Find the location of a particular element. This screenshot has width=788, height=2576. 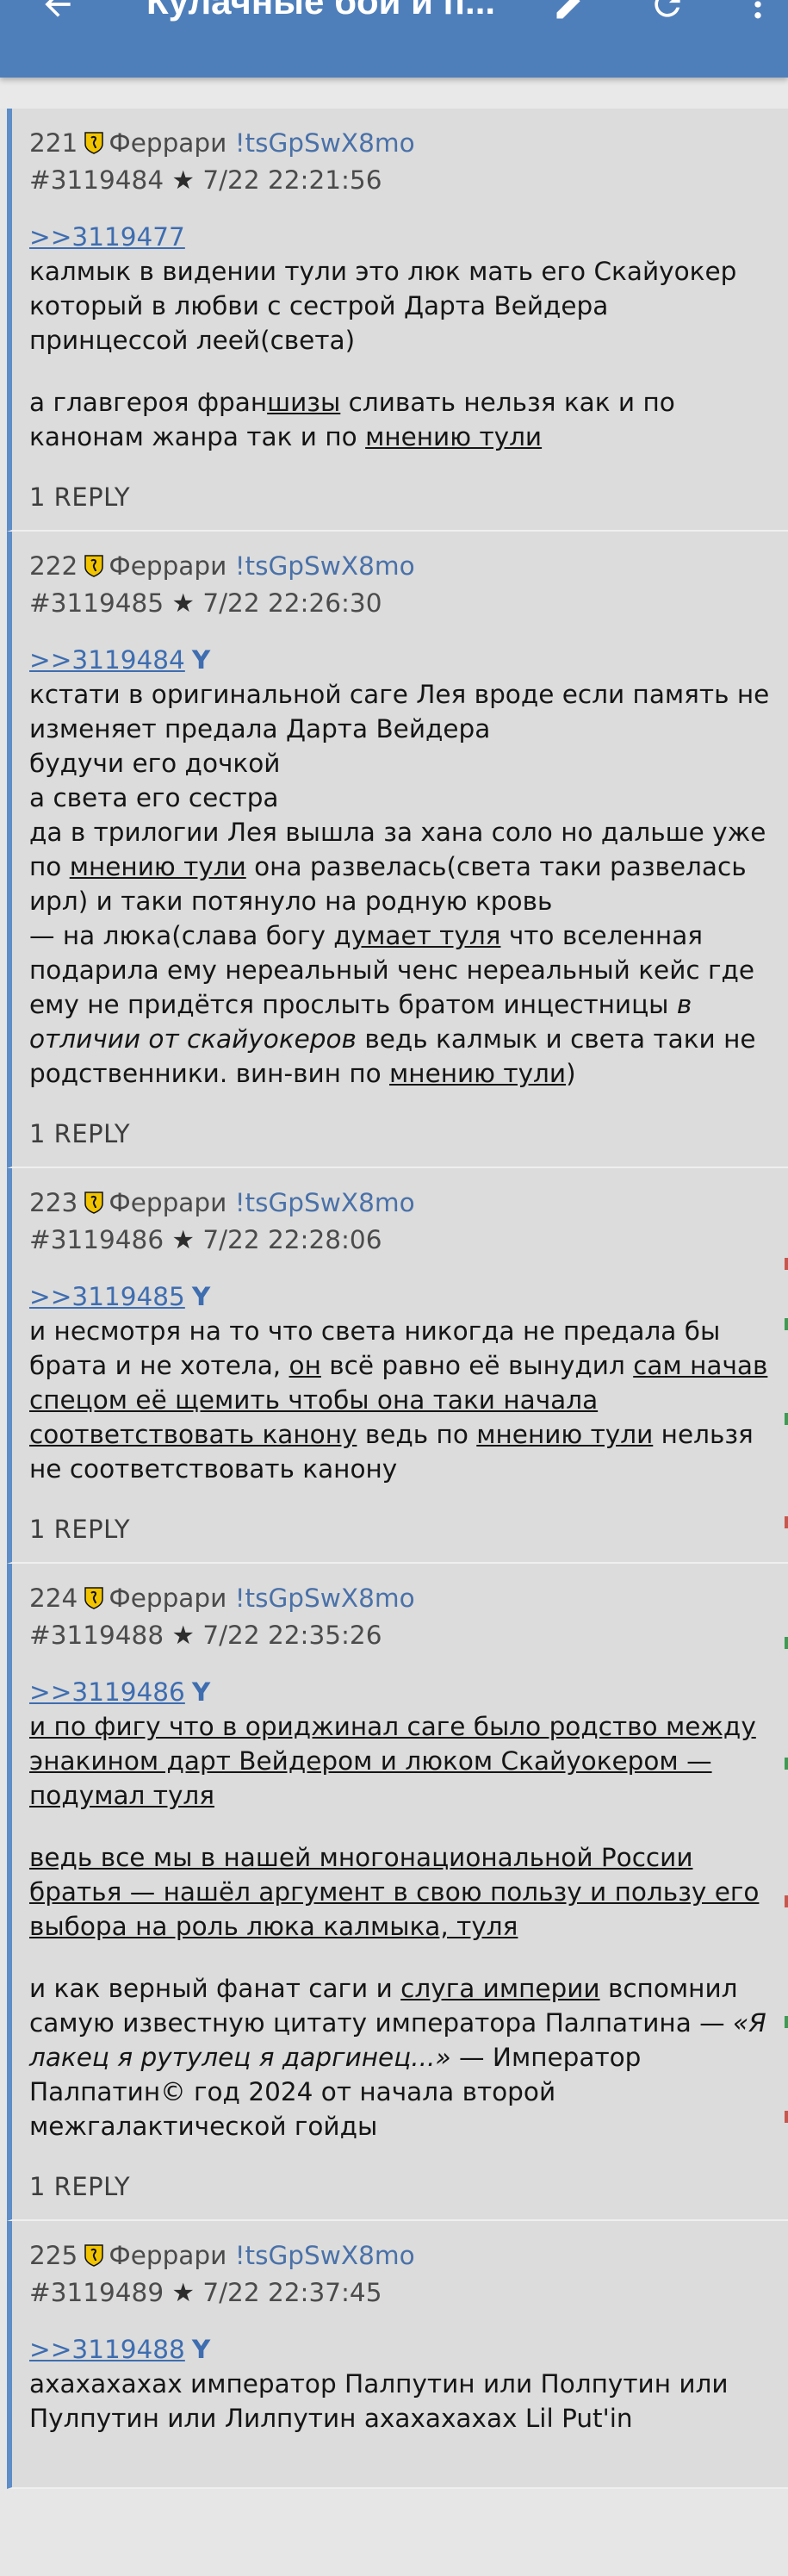

quote-line: >>3119477 is located at coordinates (401, 237).